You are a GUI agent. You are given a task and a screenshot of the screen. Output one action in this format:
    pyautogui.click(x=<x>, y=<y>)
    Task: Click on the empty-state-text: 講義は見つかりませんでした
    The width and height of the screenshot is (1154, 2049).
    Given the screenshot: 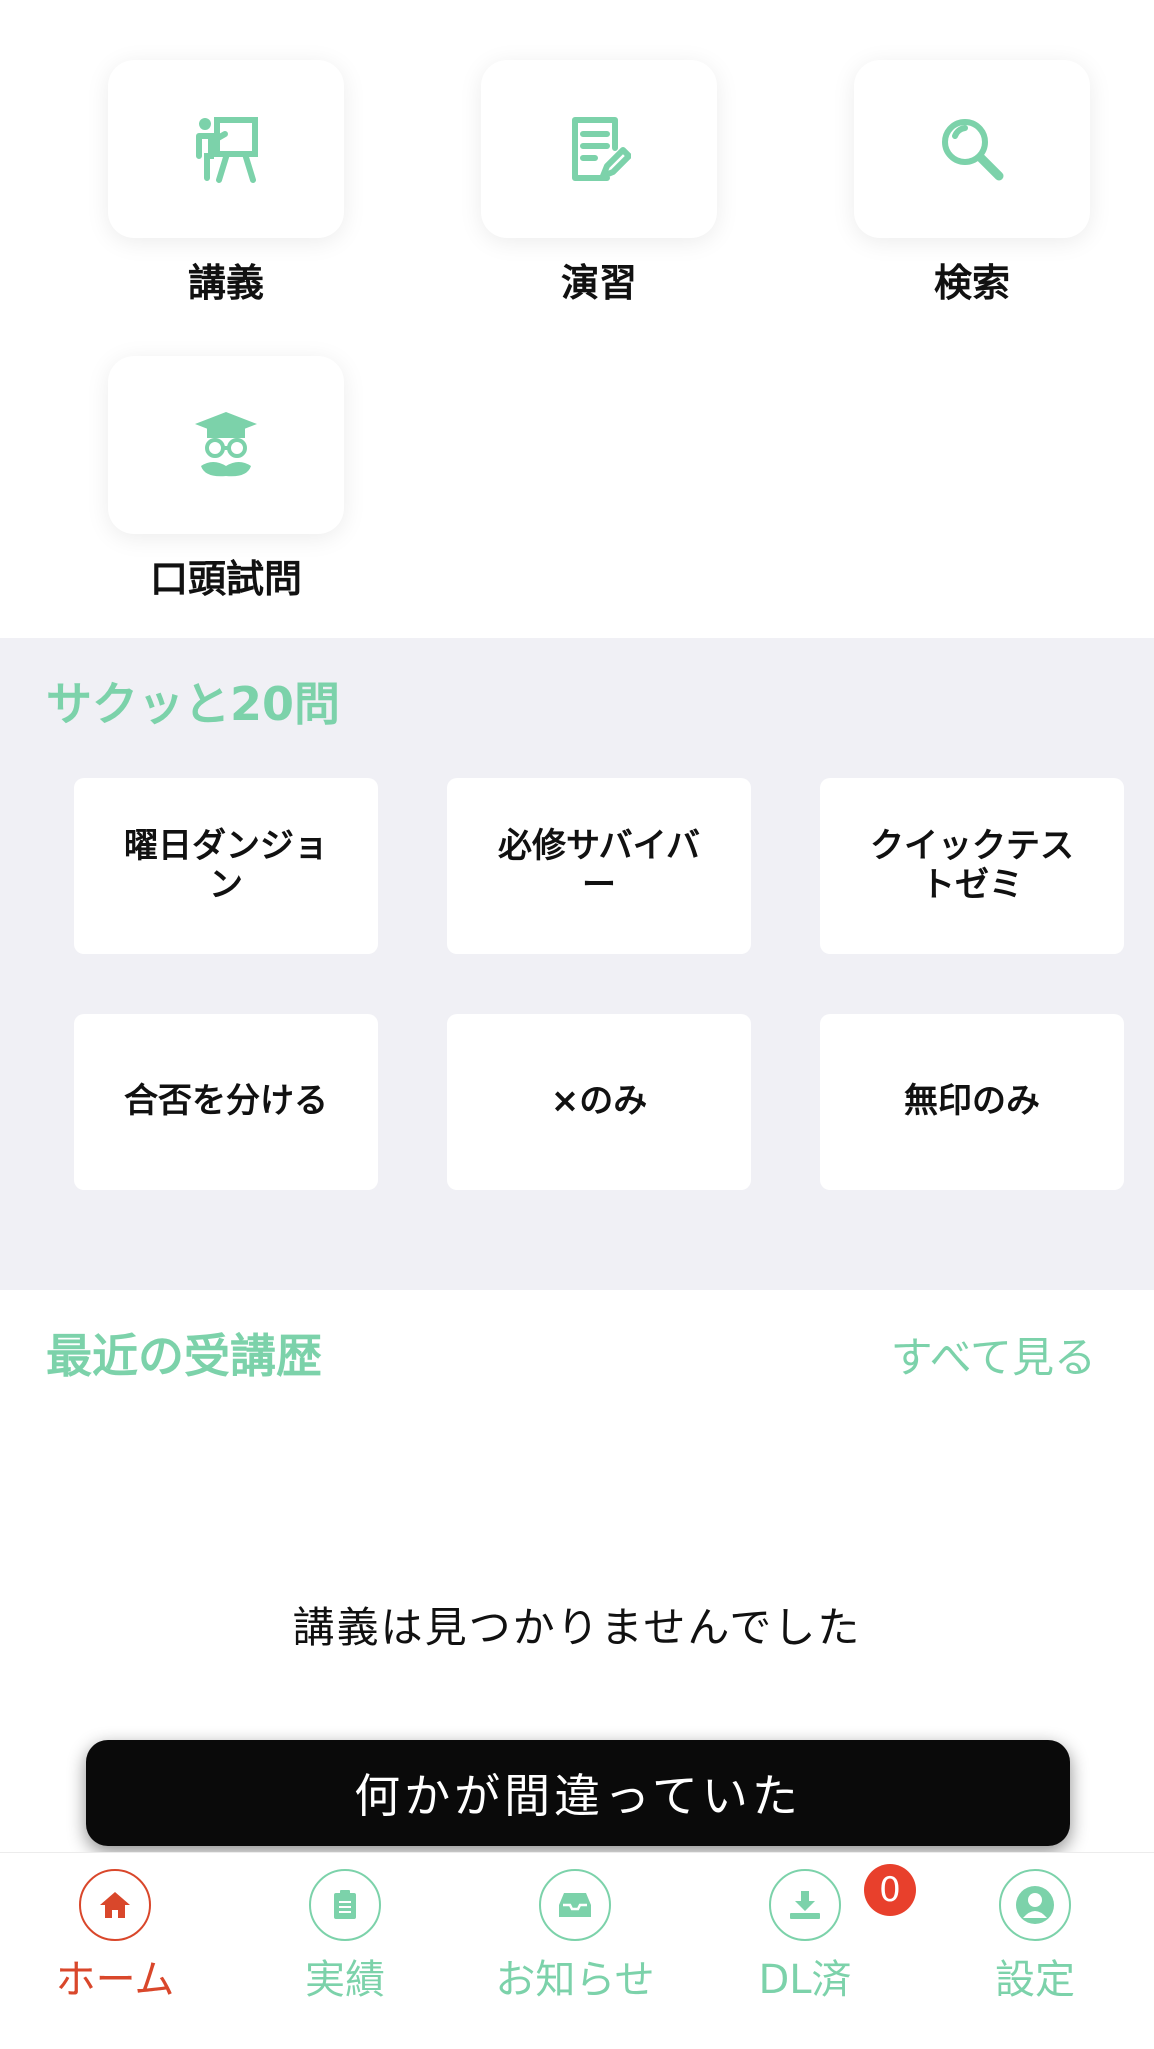 What is the action you would take?
    pyautogui.click(x=577, y=1627)
    